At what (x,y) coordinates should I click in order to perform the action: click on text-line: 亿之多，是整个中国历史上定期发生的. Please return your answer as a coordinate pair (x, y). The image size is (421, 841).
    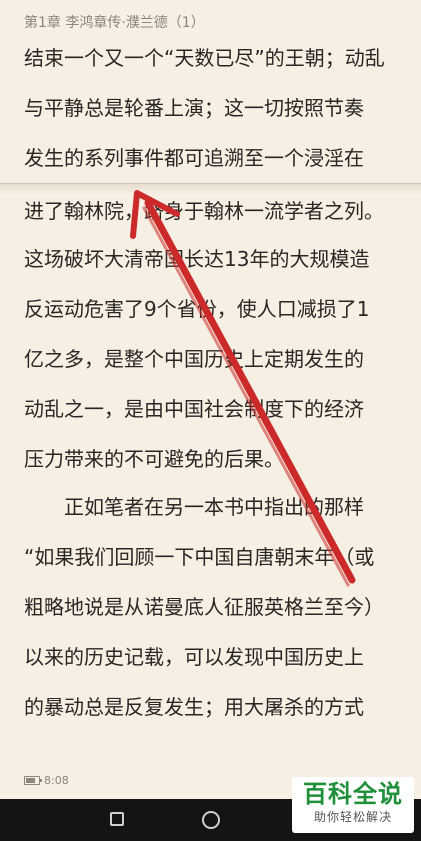
    Looking at the image, I should click on (194, 359).